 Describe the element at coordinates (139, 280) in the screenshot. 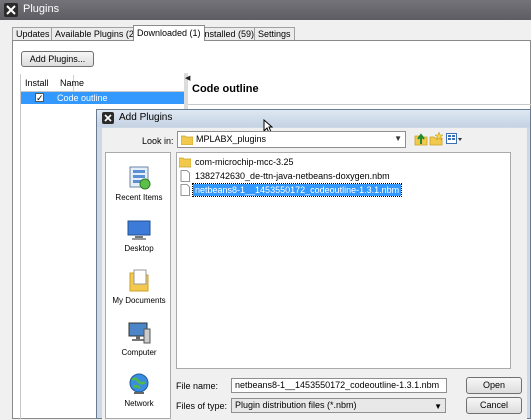

I see `documents-icon` at that location.